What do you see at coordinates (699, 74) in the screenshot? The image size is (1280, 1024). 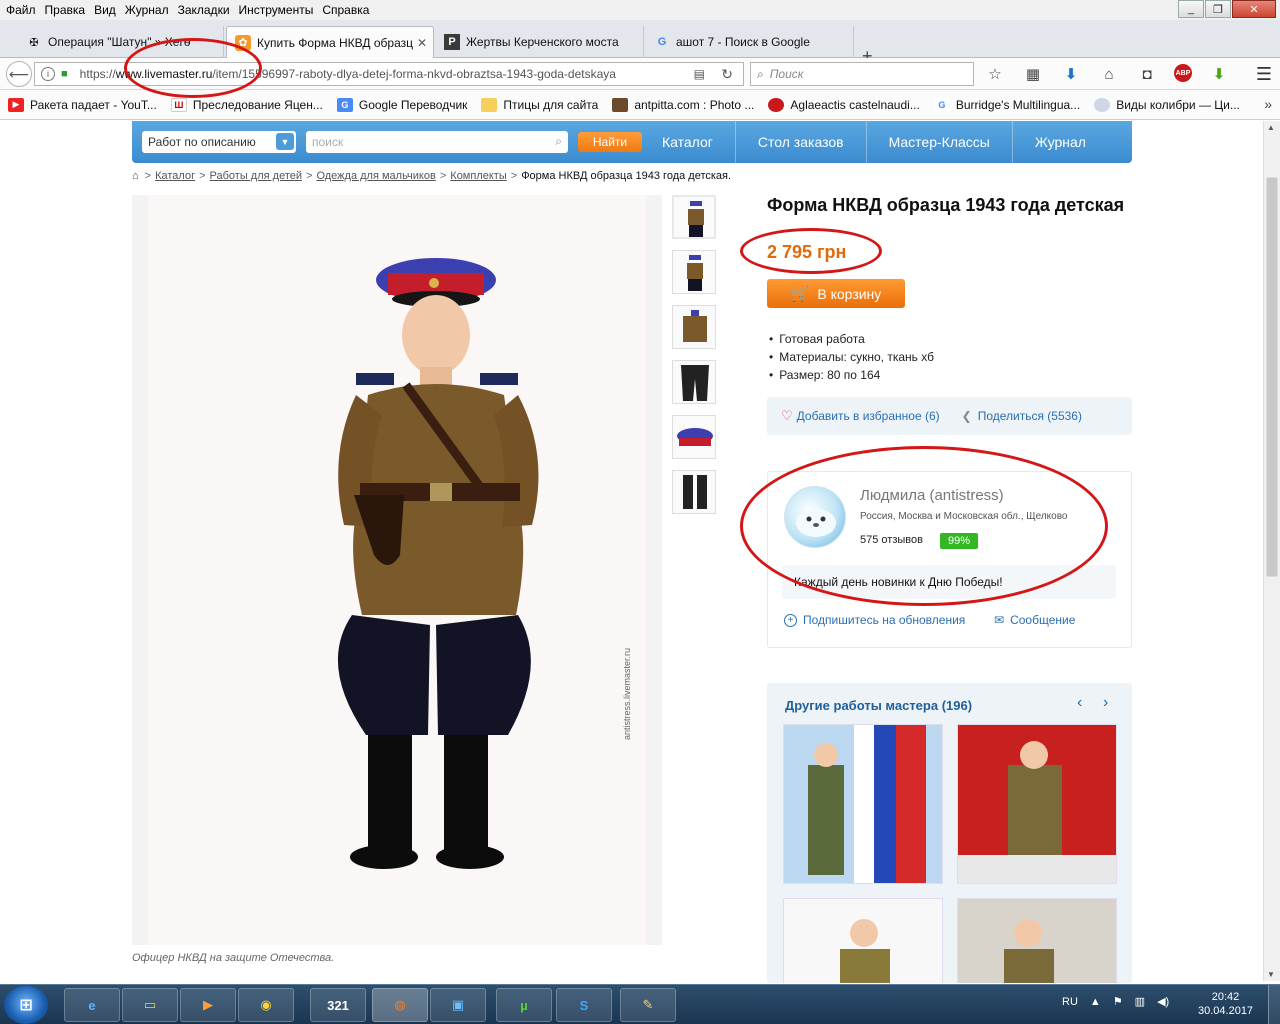 I see `reader-view-icon: ▤` at bounding box center [699, 74].